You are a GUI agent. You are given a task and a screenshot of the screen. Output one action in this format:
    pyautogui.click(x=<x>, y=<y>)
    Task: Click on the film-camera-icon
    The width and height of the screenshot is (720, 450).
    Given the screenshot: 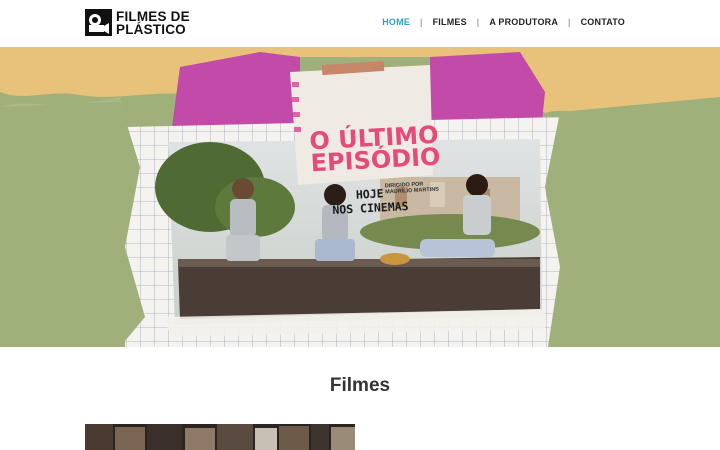 What is the action you would take?
    pyautogui.click(x=98, y=22)
    